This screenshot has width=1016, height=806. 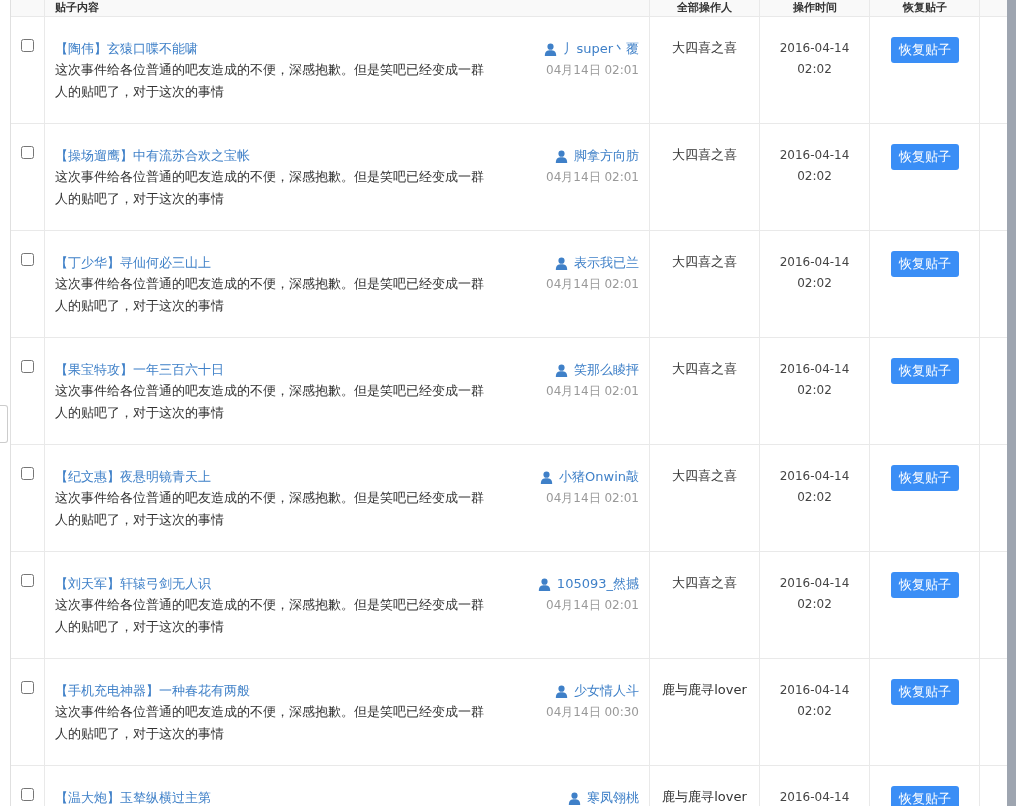 I want to click on author-link: 寒凤翎桃, so click(x=613, y=797).